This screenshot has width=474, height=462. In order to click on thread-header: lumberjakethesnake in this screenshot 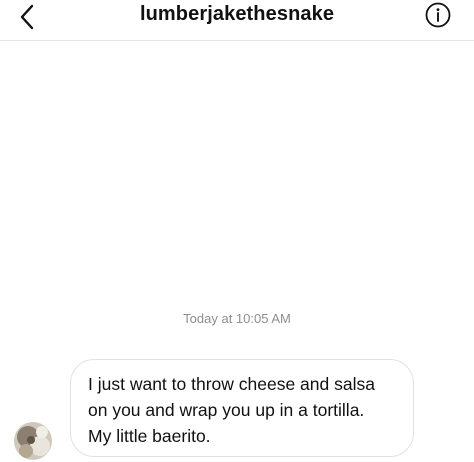, I will do `click(237, 20)`.